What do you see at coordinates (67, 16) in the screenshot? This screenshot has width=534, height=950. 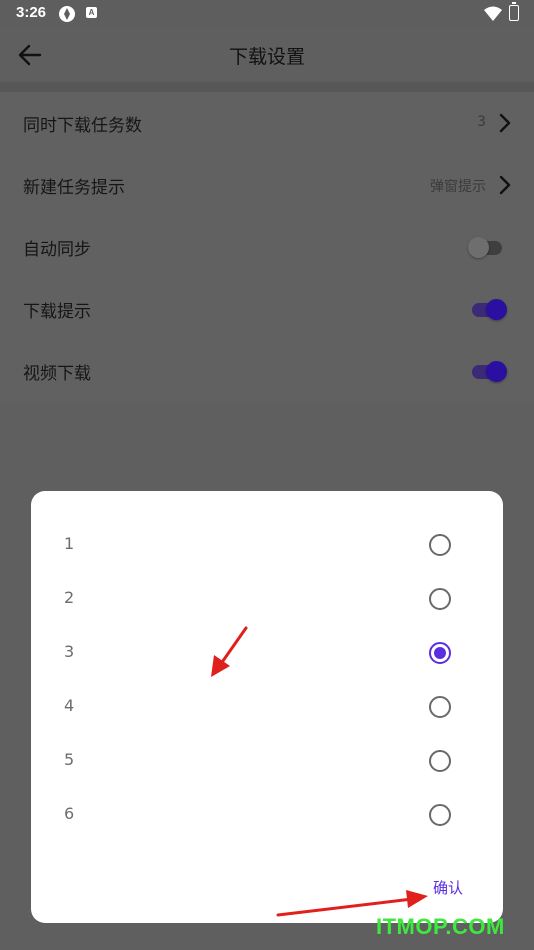 I see `sync-status-icon` at bounding box center [67, 16].